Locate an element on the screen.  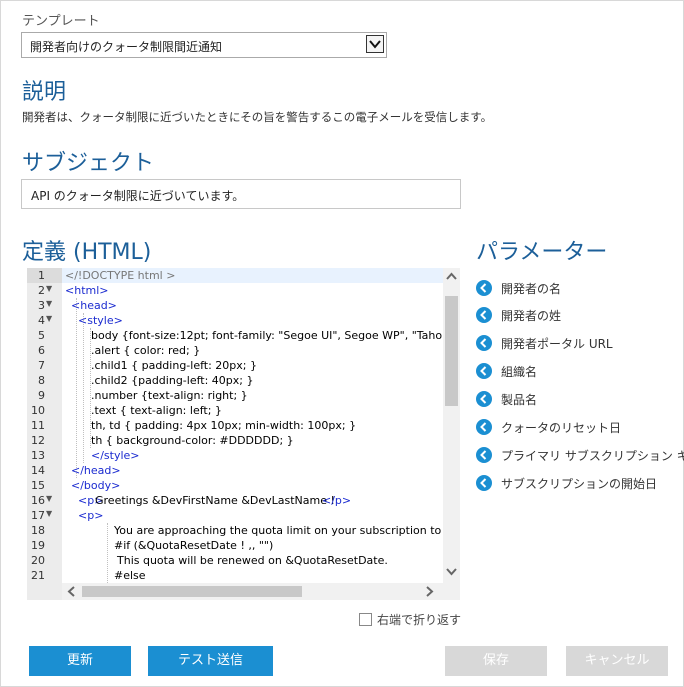
parameter-label: 製品名 is located at coordinates (519, 400).